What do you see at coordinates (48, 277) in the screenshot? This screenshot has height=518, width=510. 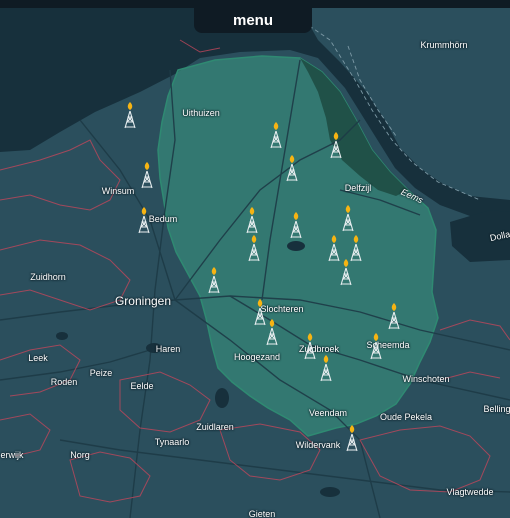 I see `place-label-zuidhorn: Zuidhorn` at bounding box center [48, 277].